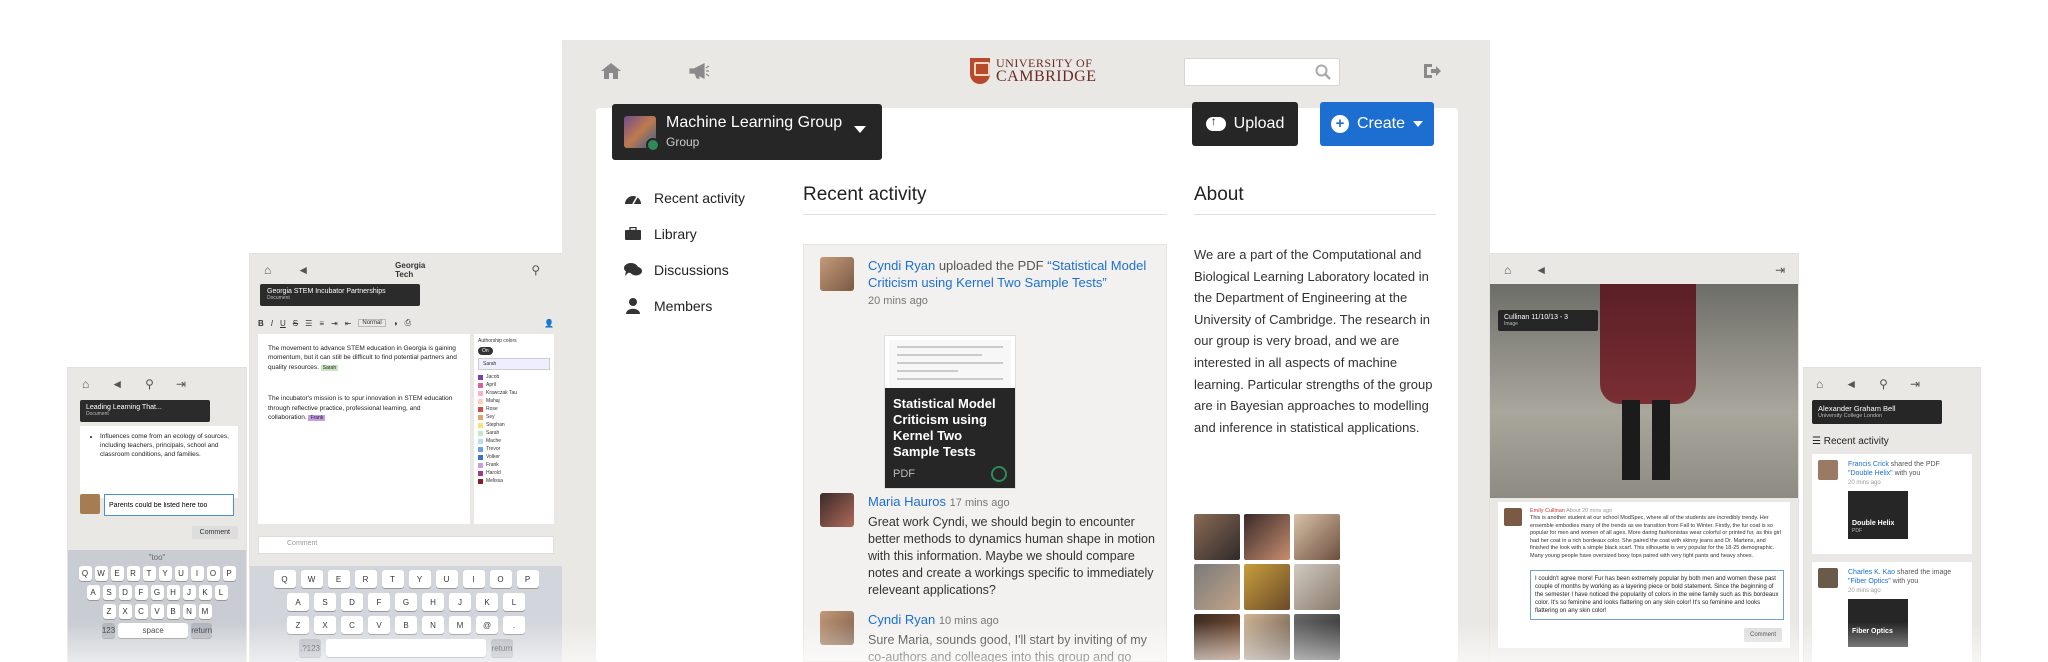  Describe the element at coordinates (1432, 71) in the screenshot. I see `sign-out-icon` at that location.